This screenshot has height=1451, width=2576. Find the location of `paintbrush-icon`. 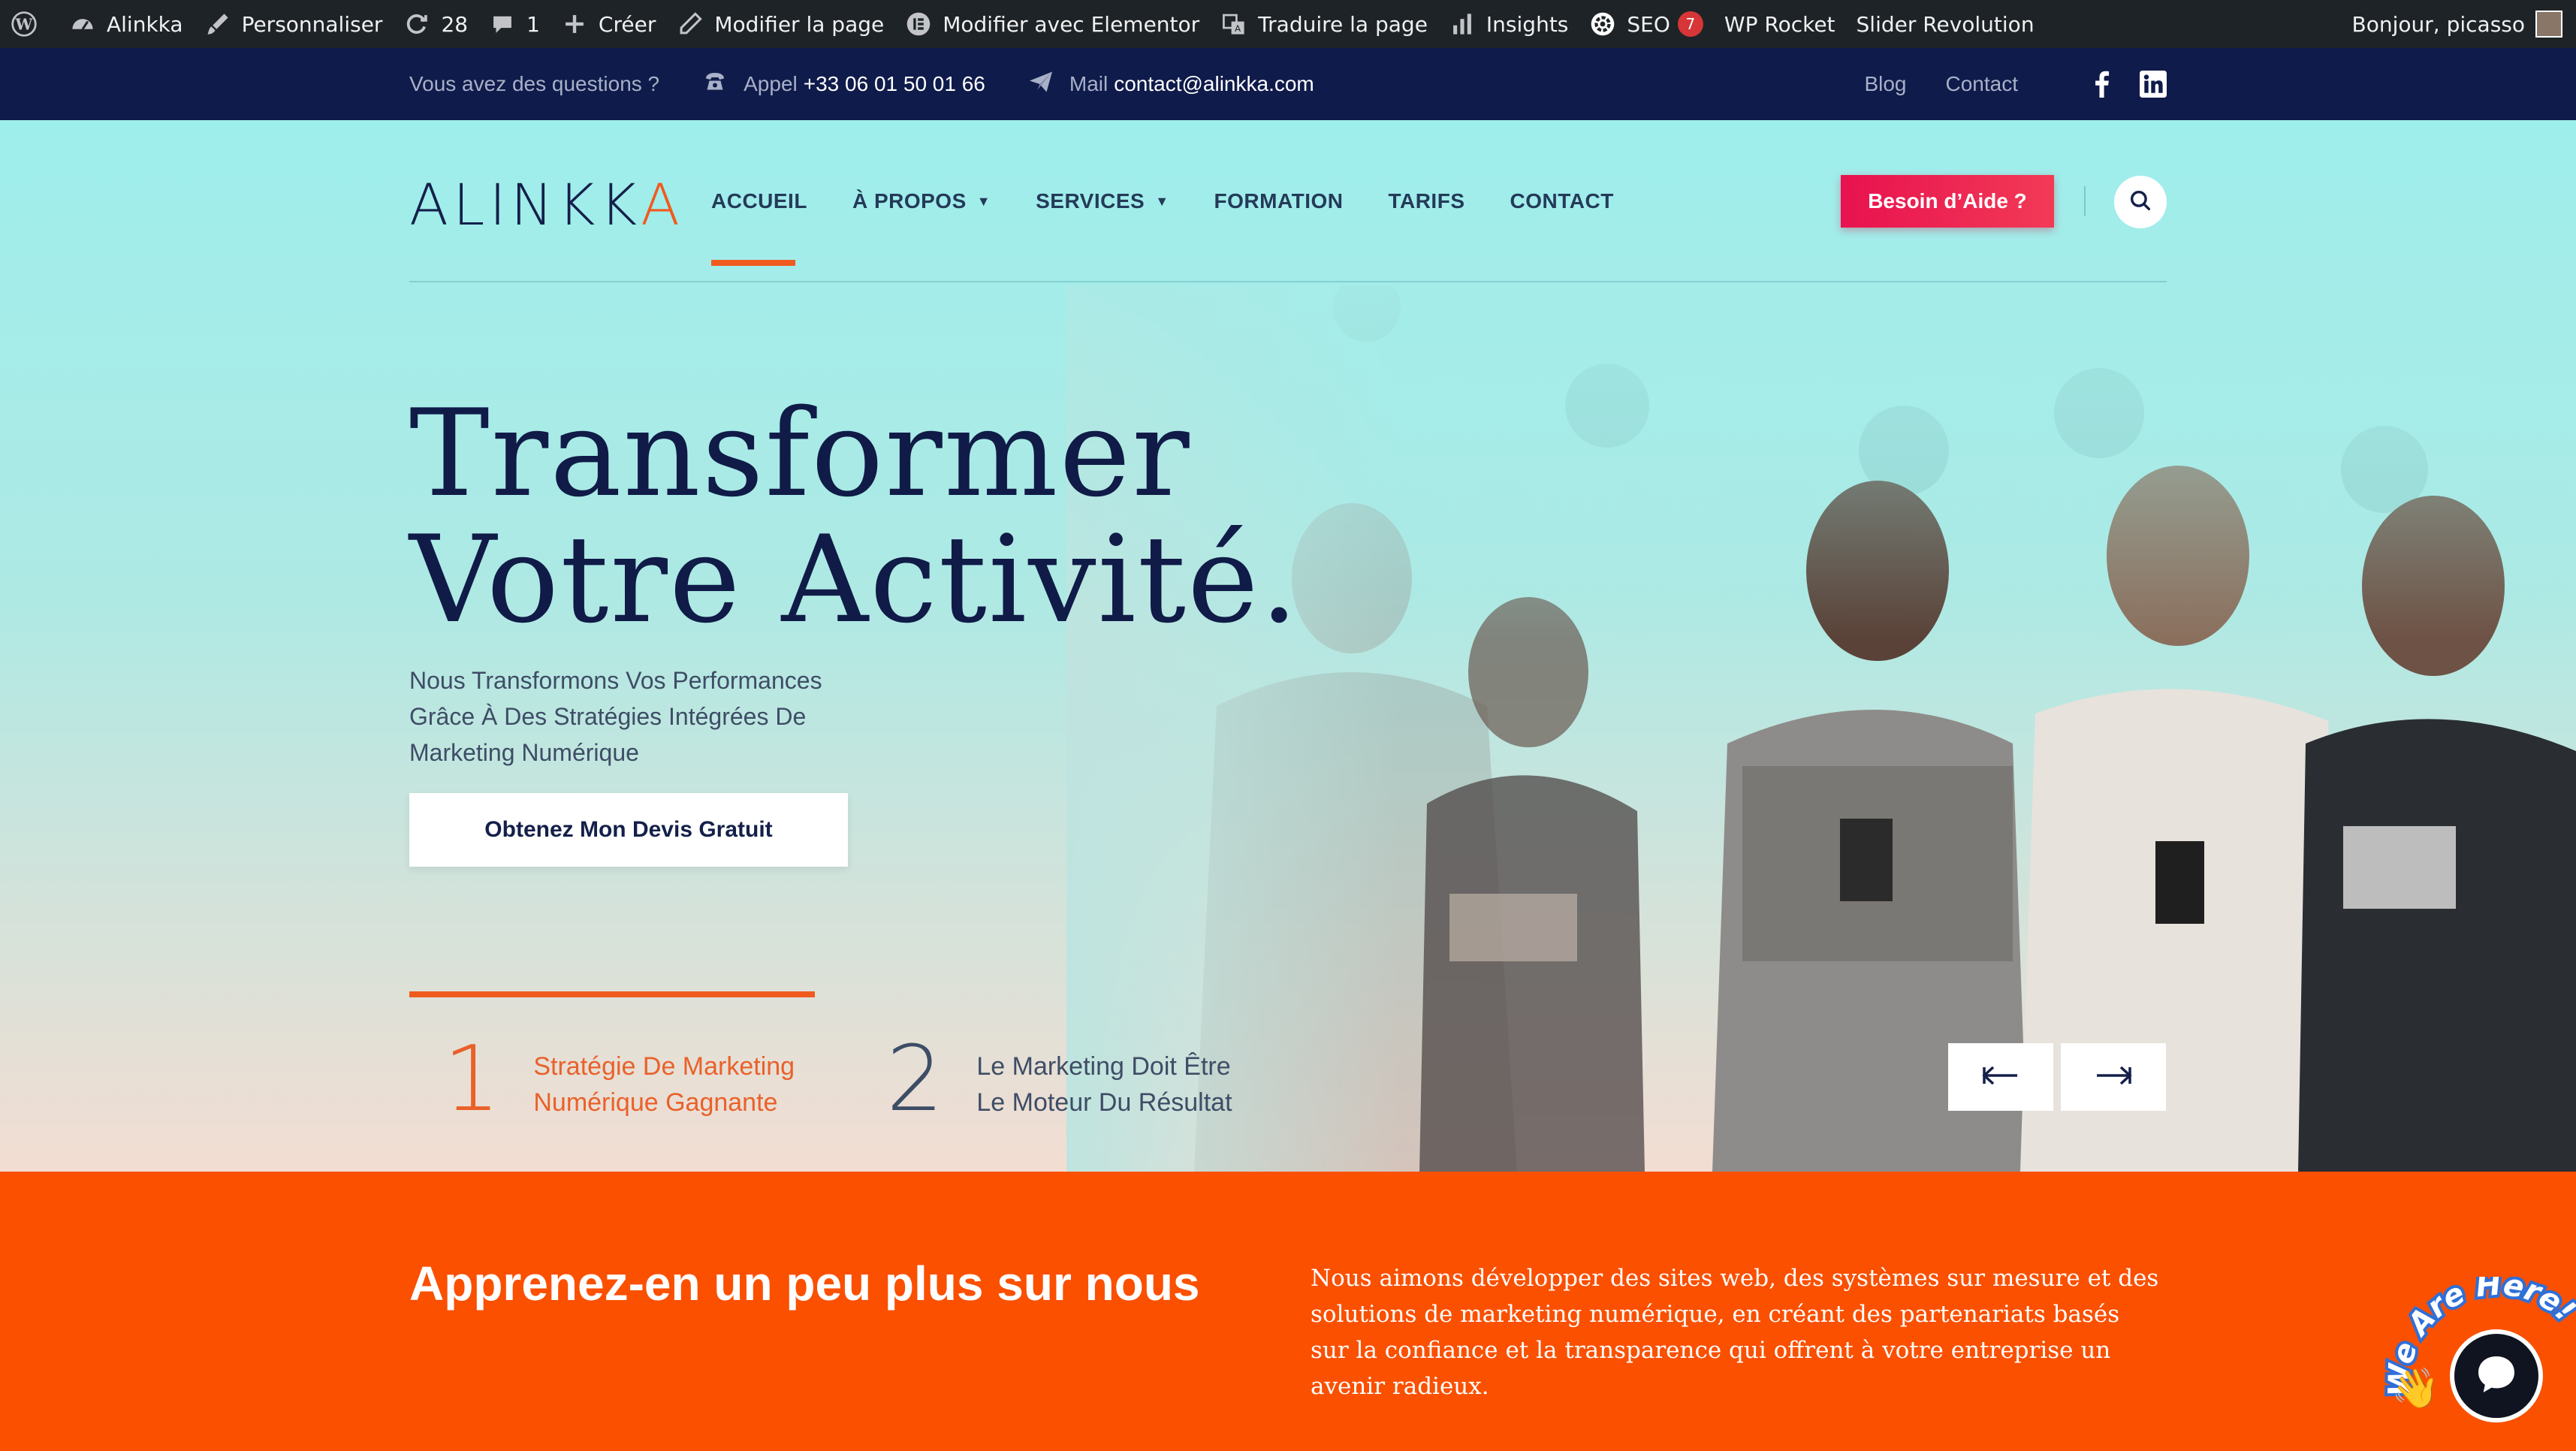

paintbrush-icon is located at coordinates (217, 24).